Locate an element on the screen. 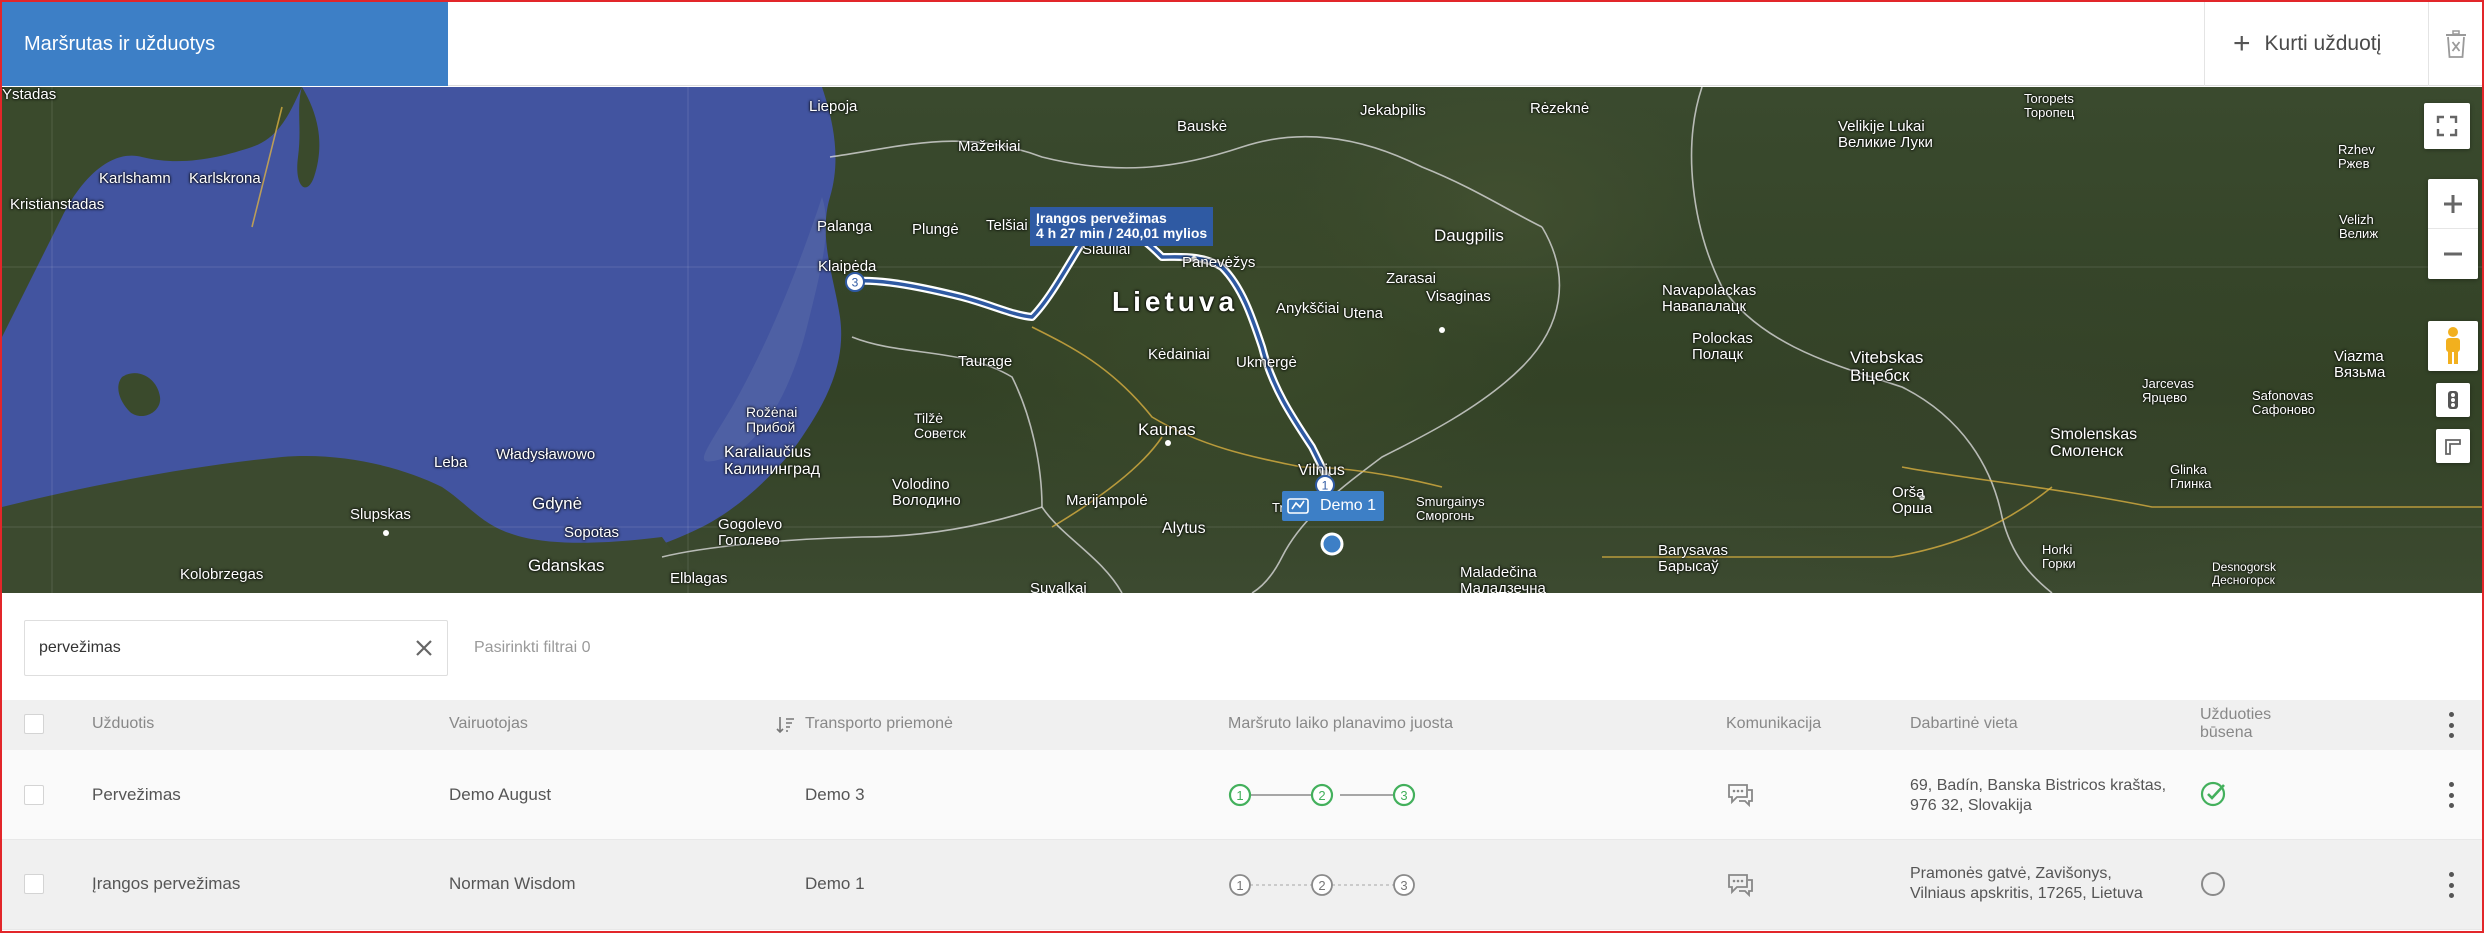 This screenshot has height=933, width=2484. map-label-karlskrona: Karlskrona is located at coordinates (225, 178).